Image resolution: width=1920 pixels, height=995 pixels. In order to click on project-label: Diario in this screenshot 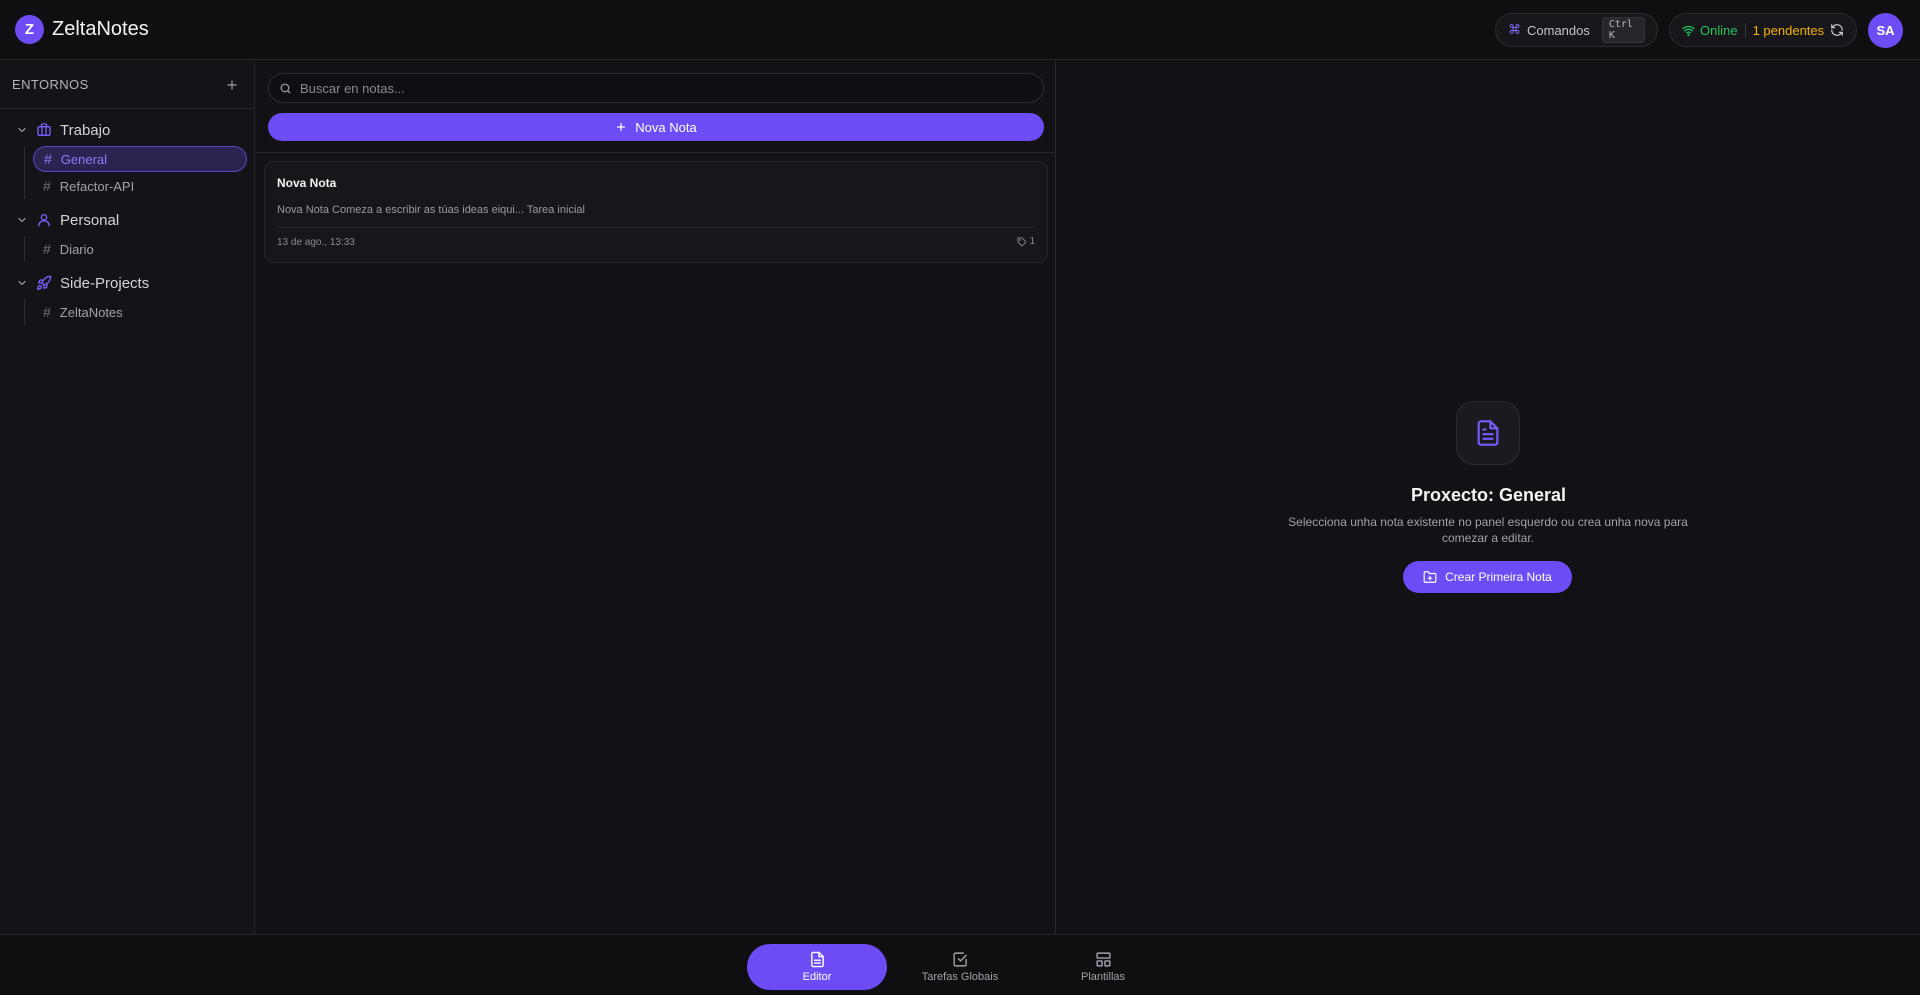, I will do `click(76, 249)`.